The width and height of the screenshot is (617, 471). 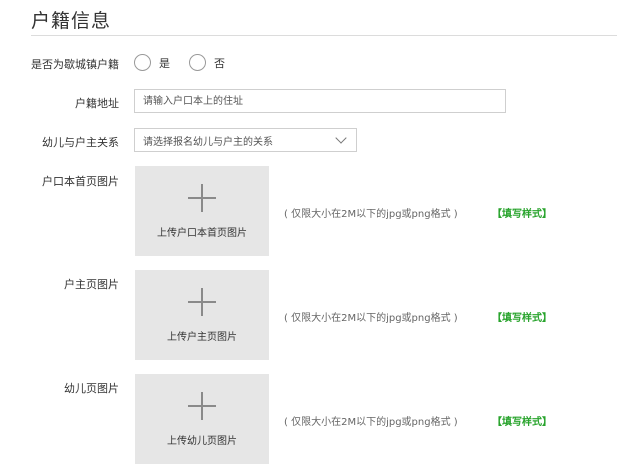 I want to click on upload-household-first-page-button: 上传户口本首页图片, so click(x=202, y=211).